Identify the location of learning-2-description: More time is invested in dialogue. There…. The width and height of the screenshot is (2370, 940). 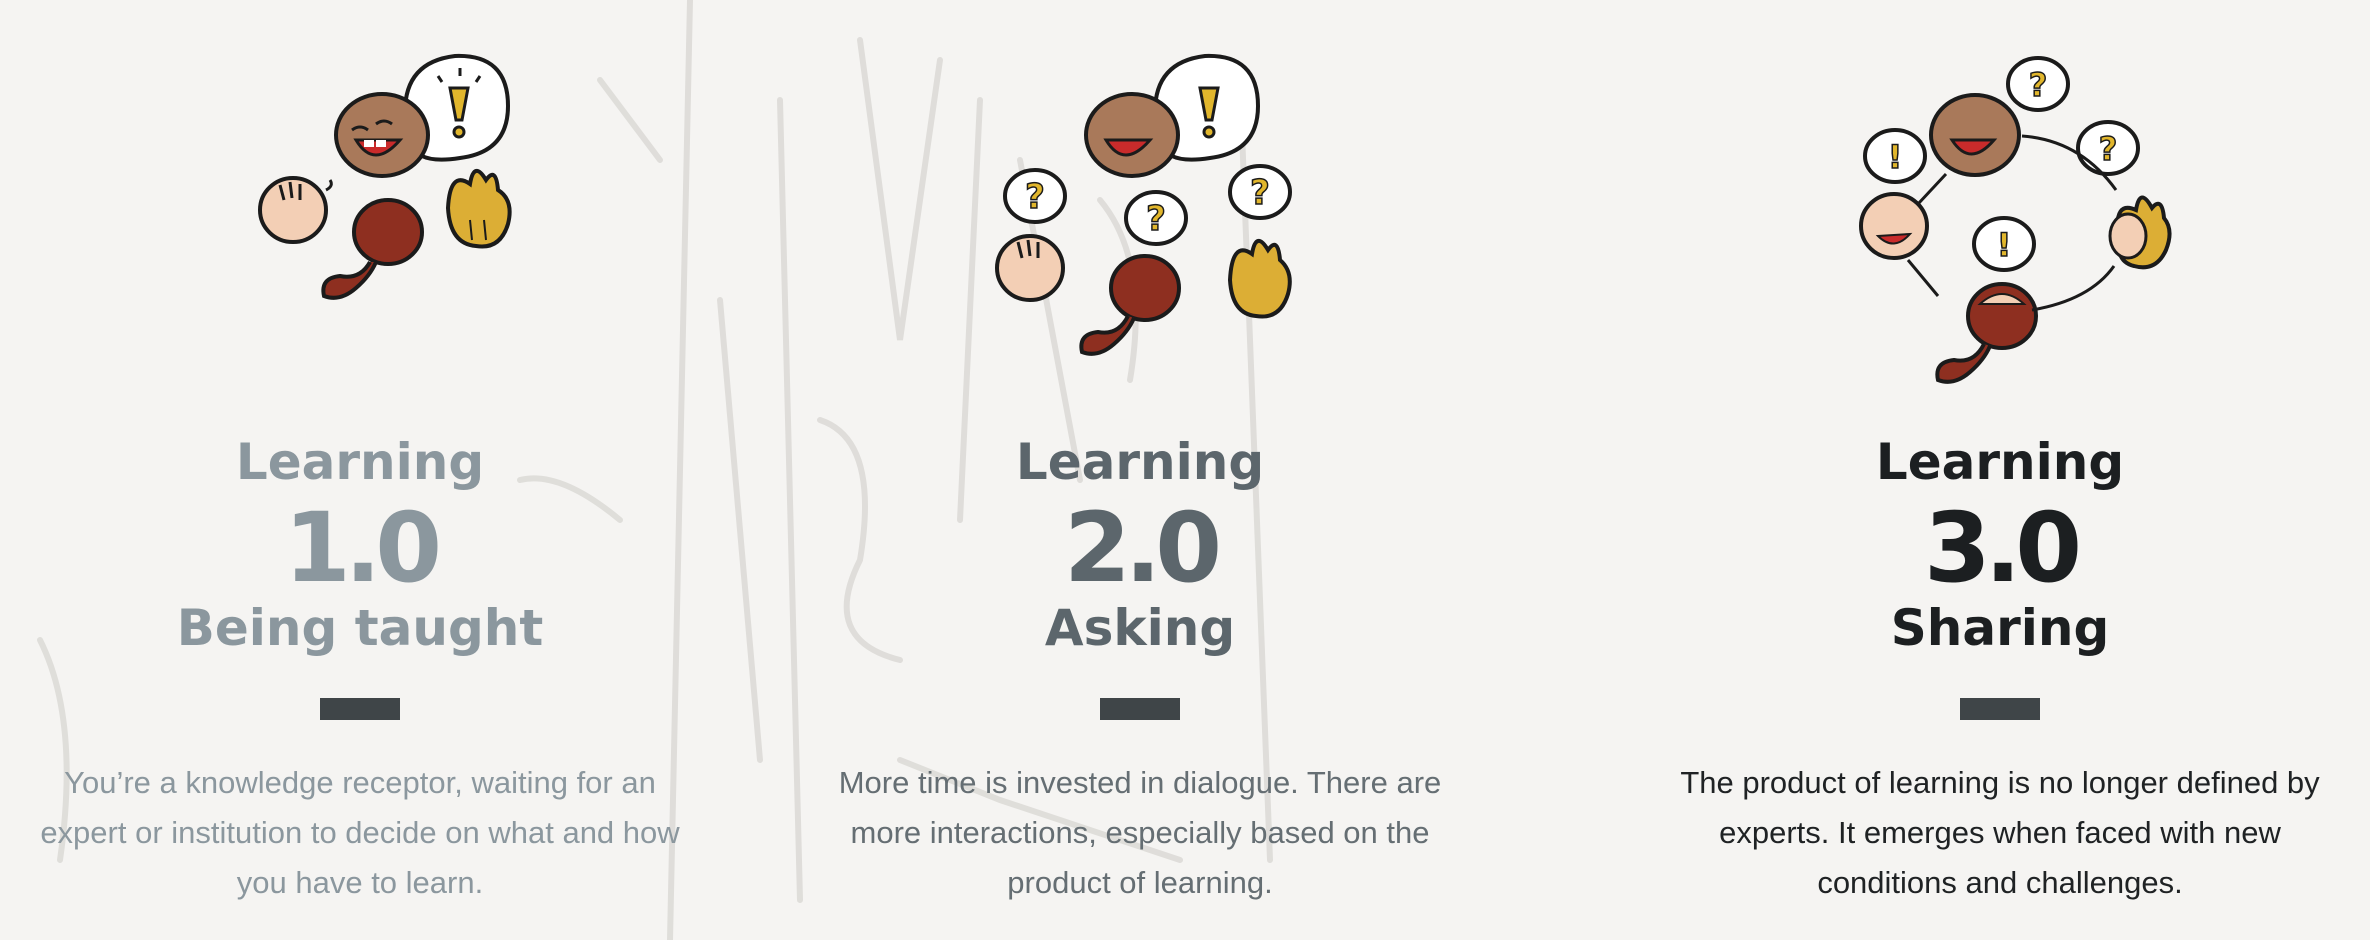
(1140, 832).